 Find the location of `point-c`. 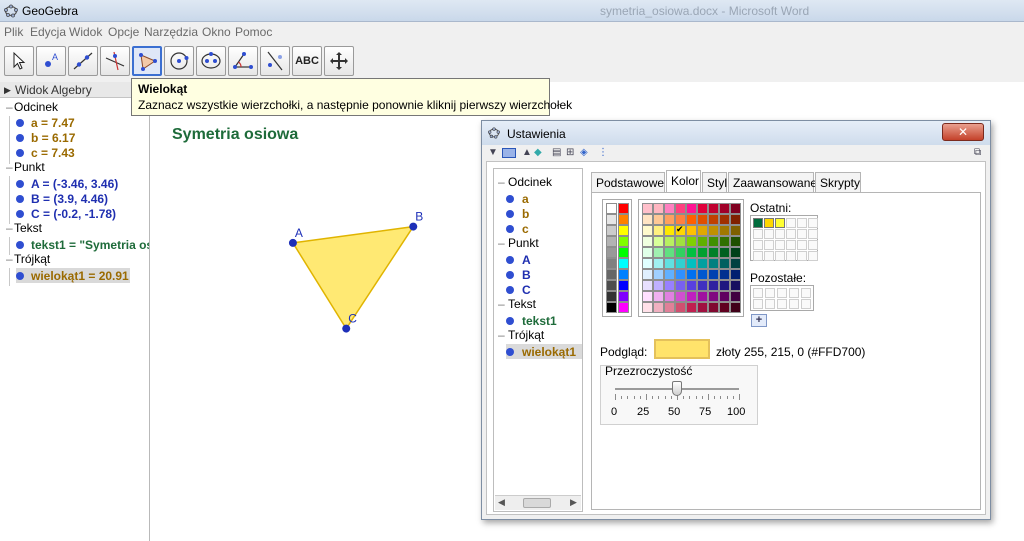

point-c is located at coordinates (346, 328).